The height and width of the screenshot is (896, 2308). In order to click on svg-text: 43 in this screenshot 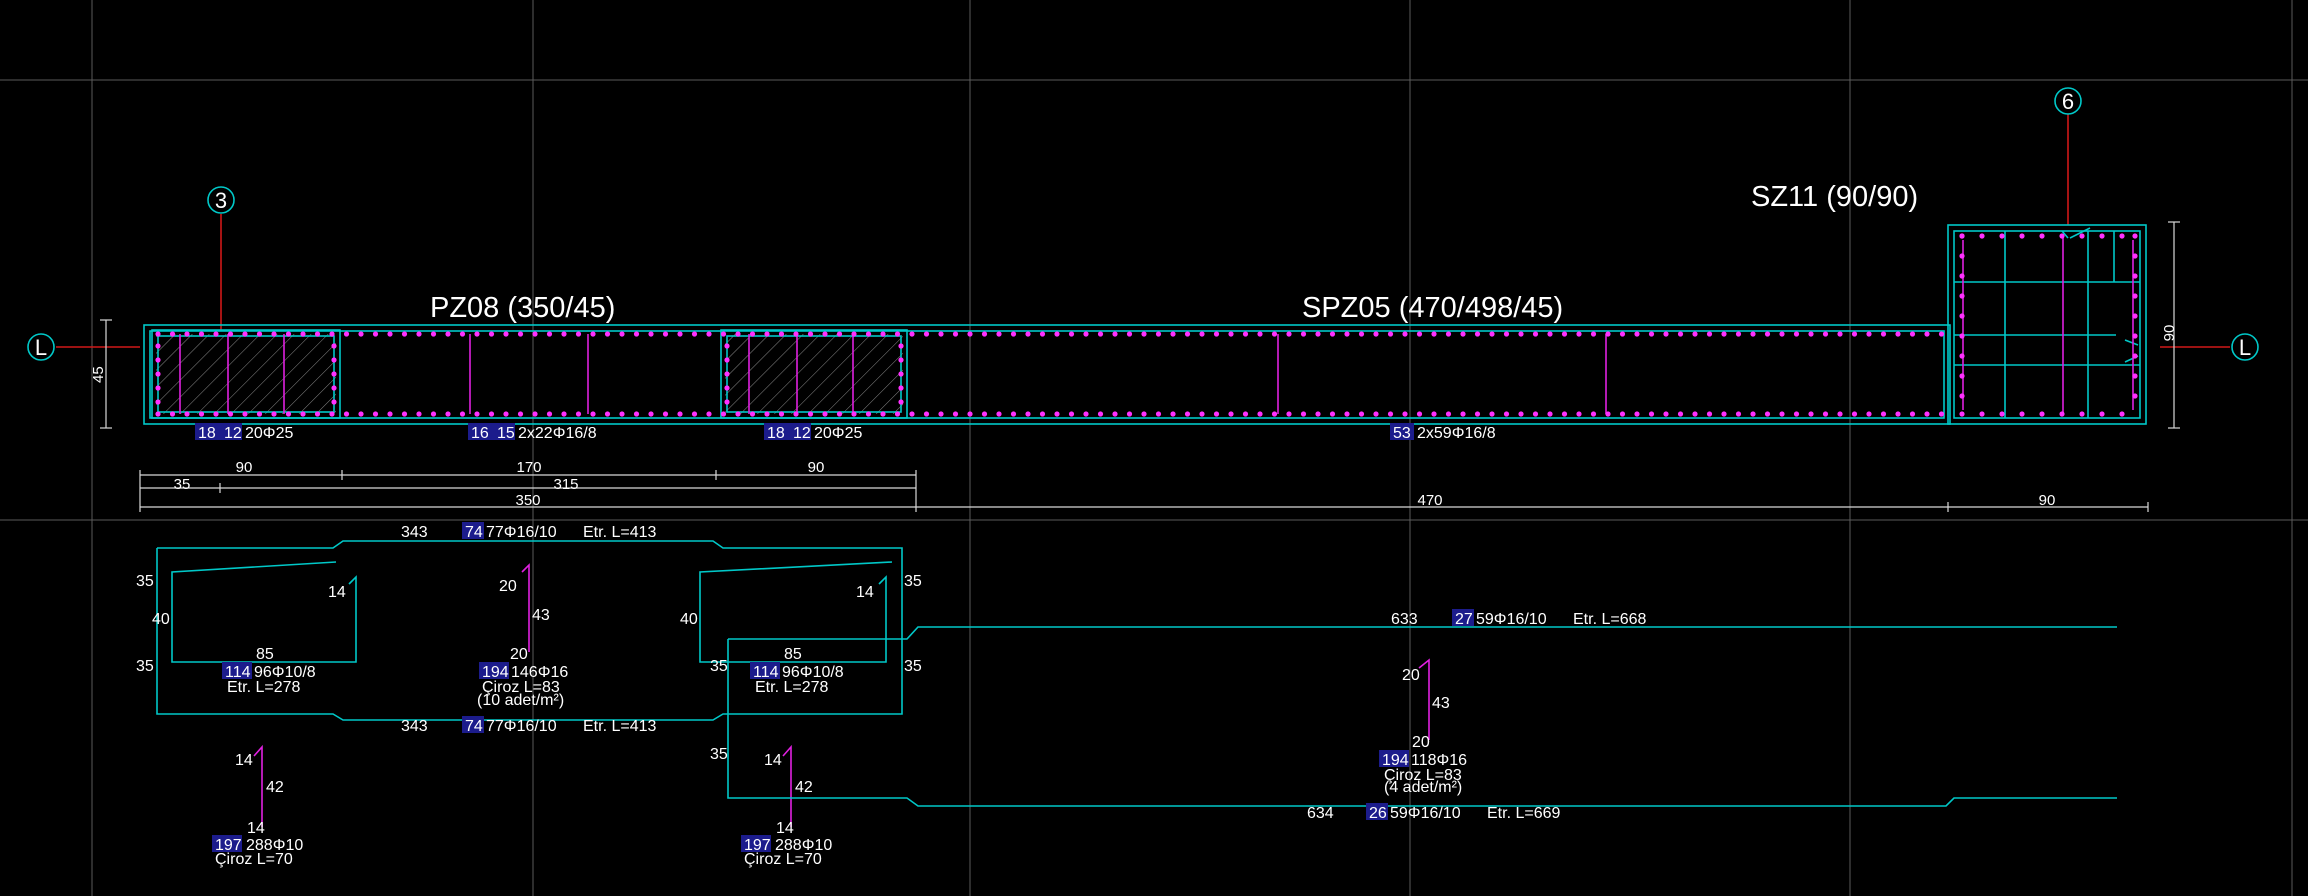, I will do `click(1441, 703)`.